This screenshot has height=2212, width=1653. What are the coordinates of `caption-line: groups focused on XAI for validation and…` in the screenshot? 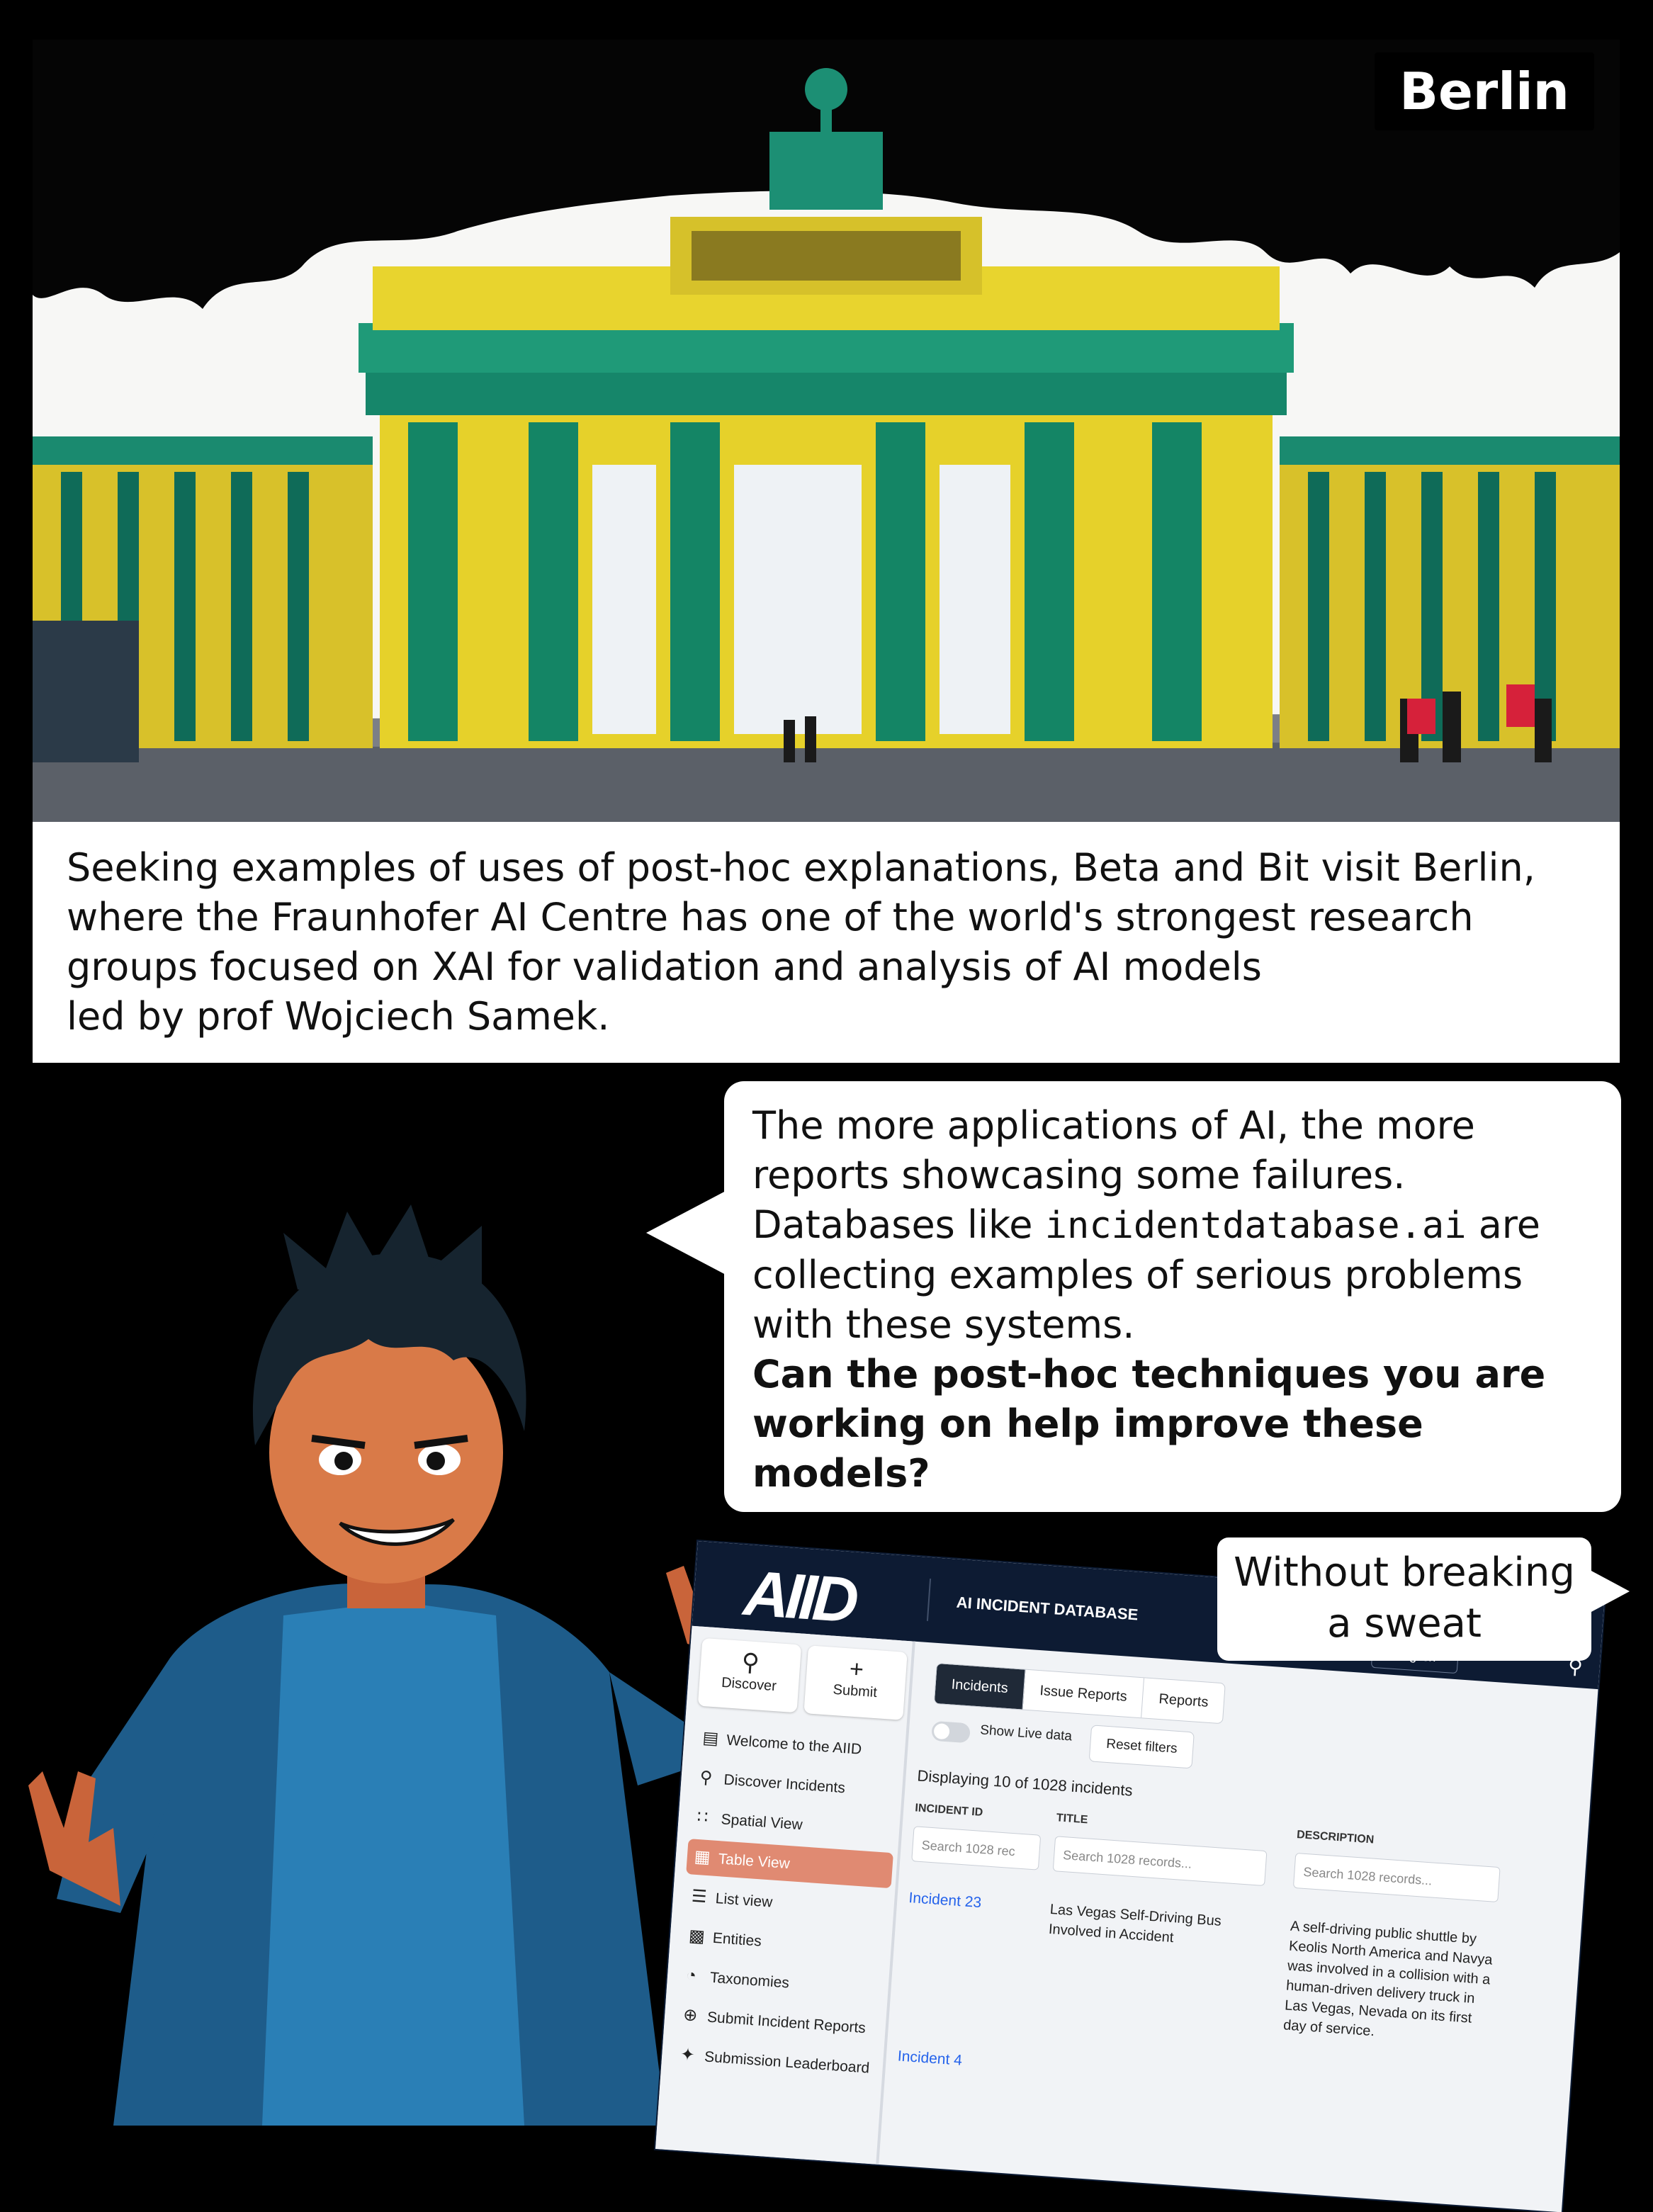 It's located at (664, 967).